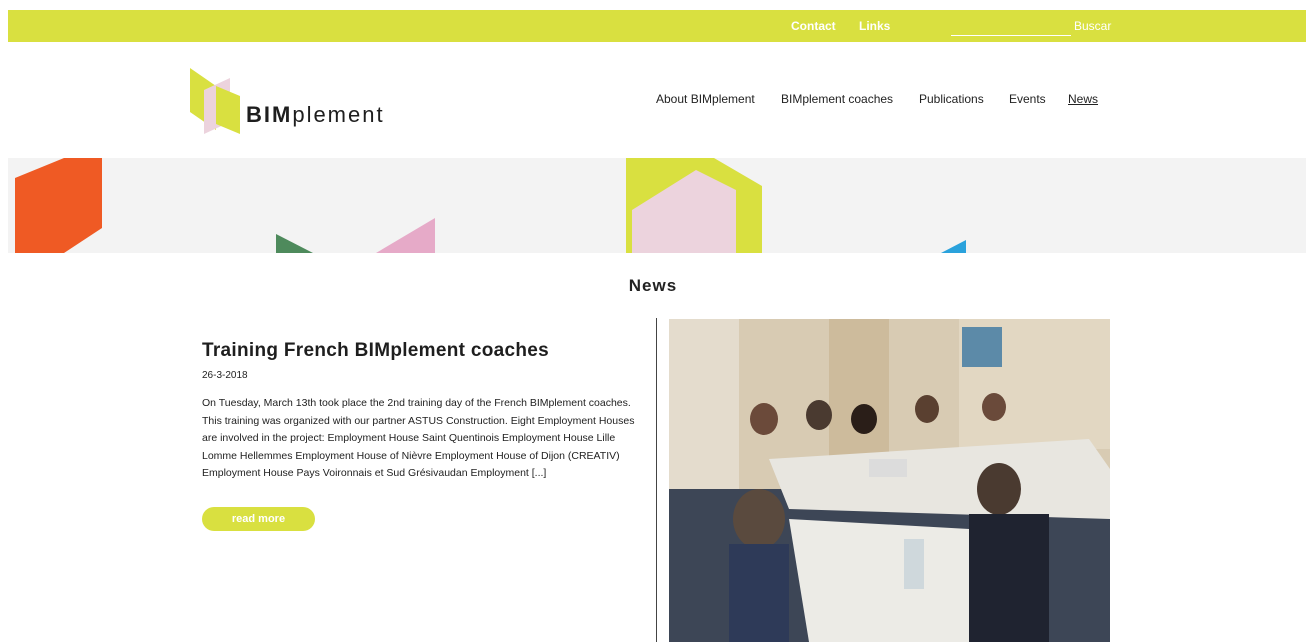 The height and width of the screenshot is (642, 1306). What do you see at coordinates (258, 518) in the screenshot?
I see `read-more-button: read more` at bounding box center [258, 518].